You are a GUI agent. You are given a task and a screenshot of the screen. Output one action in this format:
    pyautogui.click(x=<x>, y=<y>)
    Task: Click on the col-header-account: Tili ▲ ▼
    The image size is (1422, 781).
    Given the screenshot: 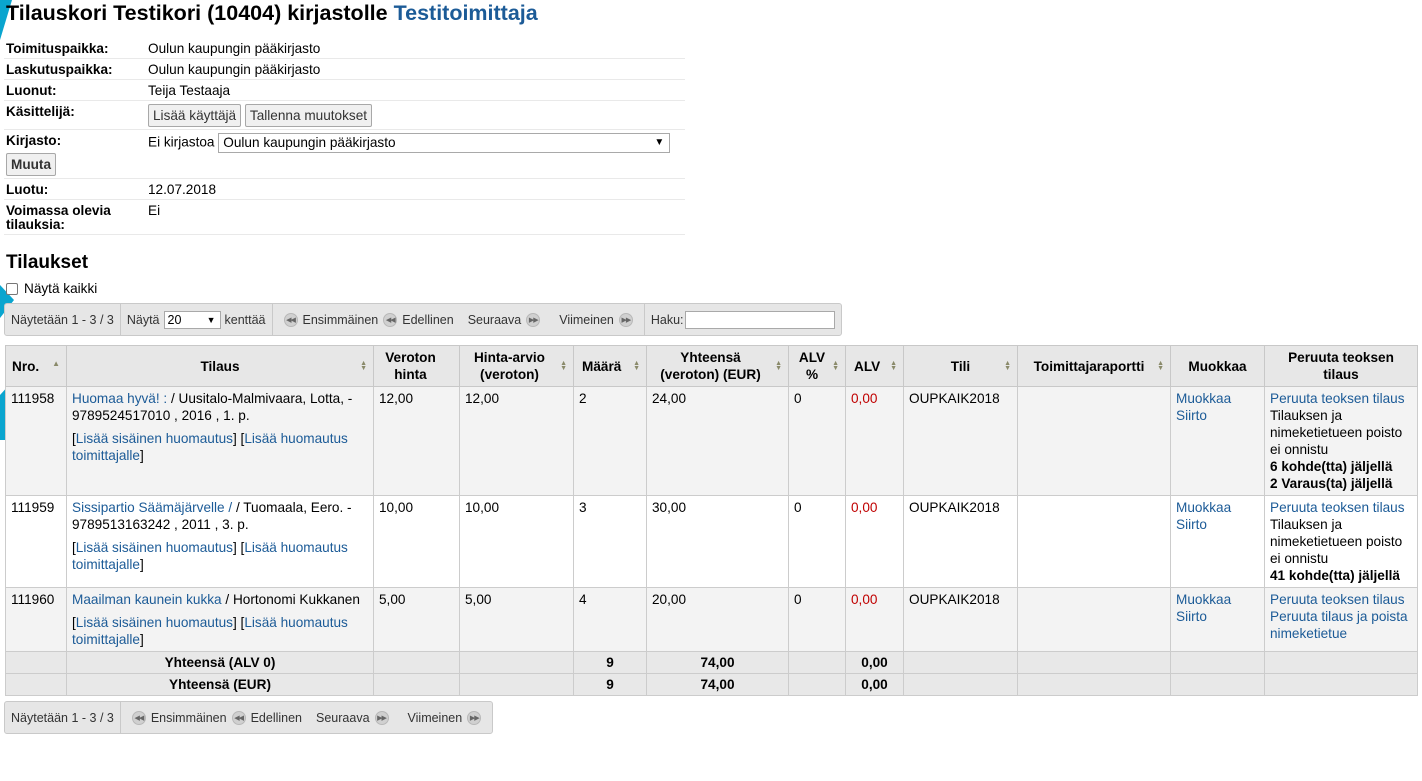 What is the action you would take?
    pyautogui.click(x=960, y=366)
    